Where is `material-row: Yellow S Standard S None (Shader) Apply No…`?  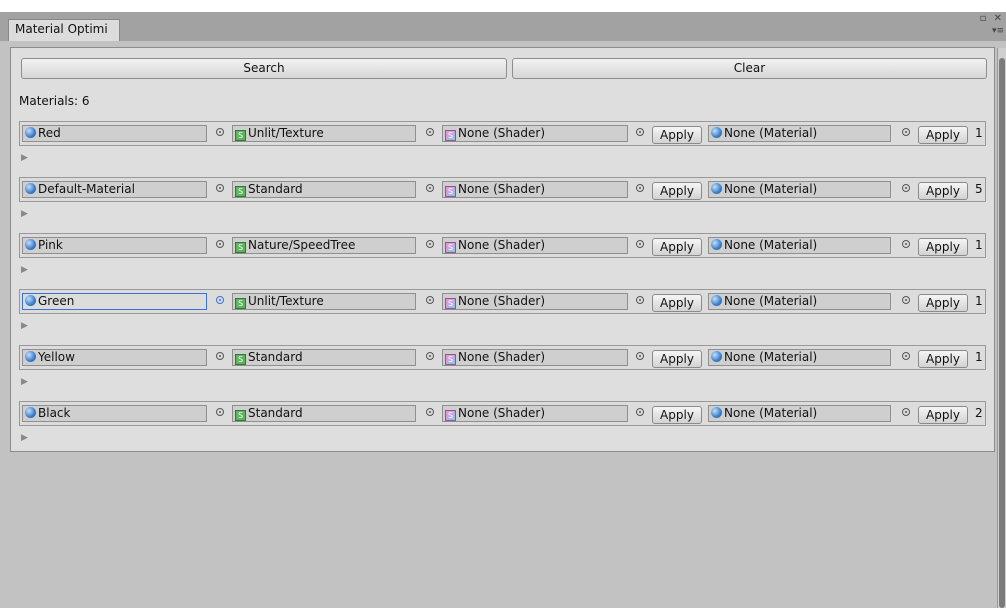 material-row: Yellow S Standard S None (Shader) Apply No… is located at coordinates (502, 357).